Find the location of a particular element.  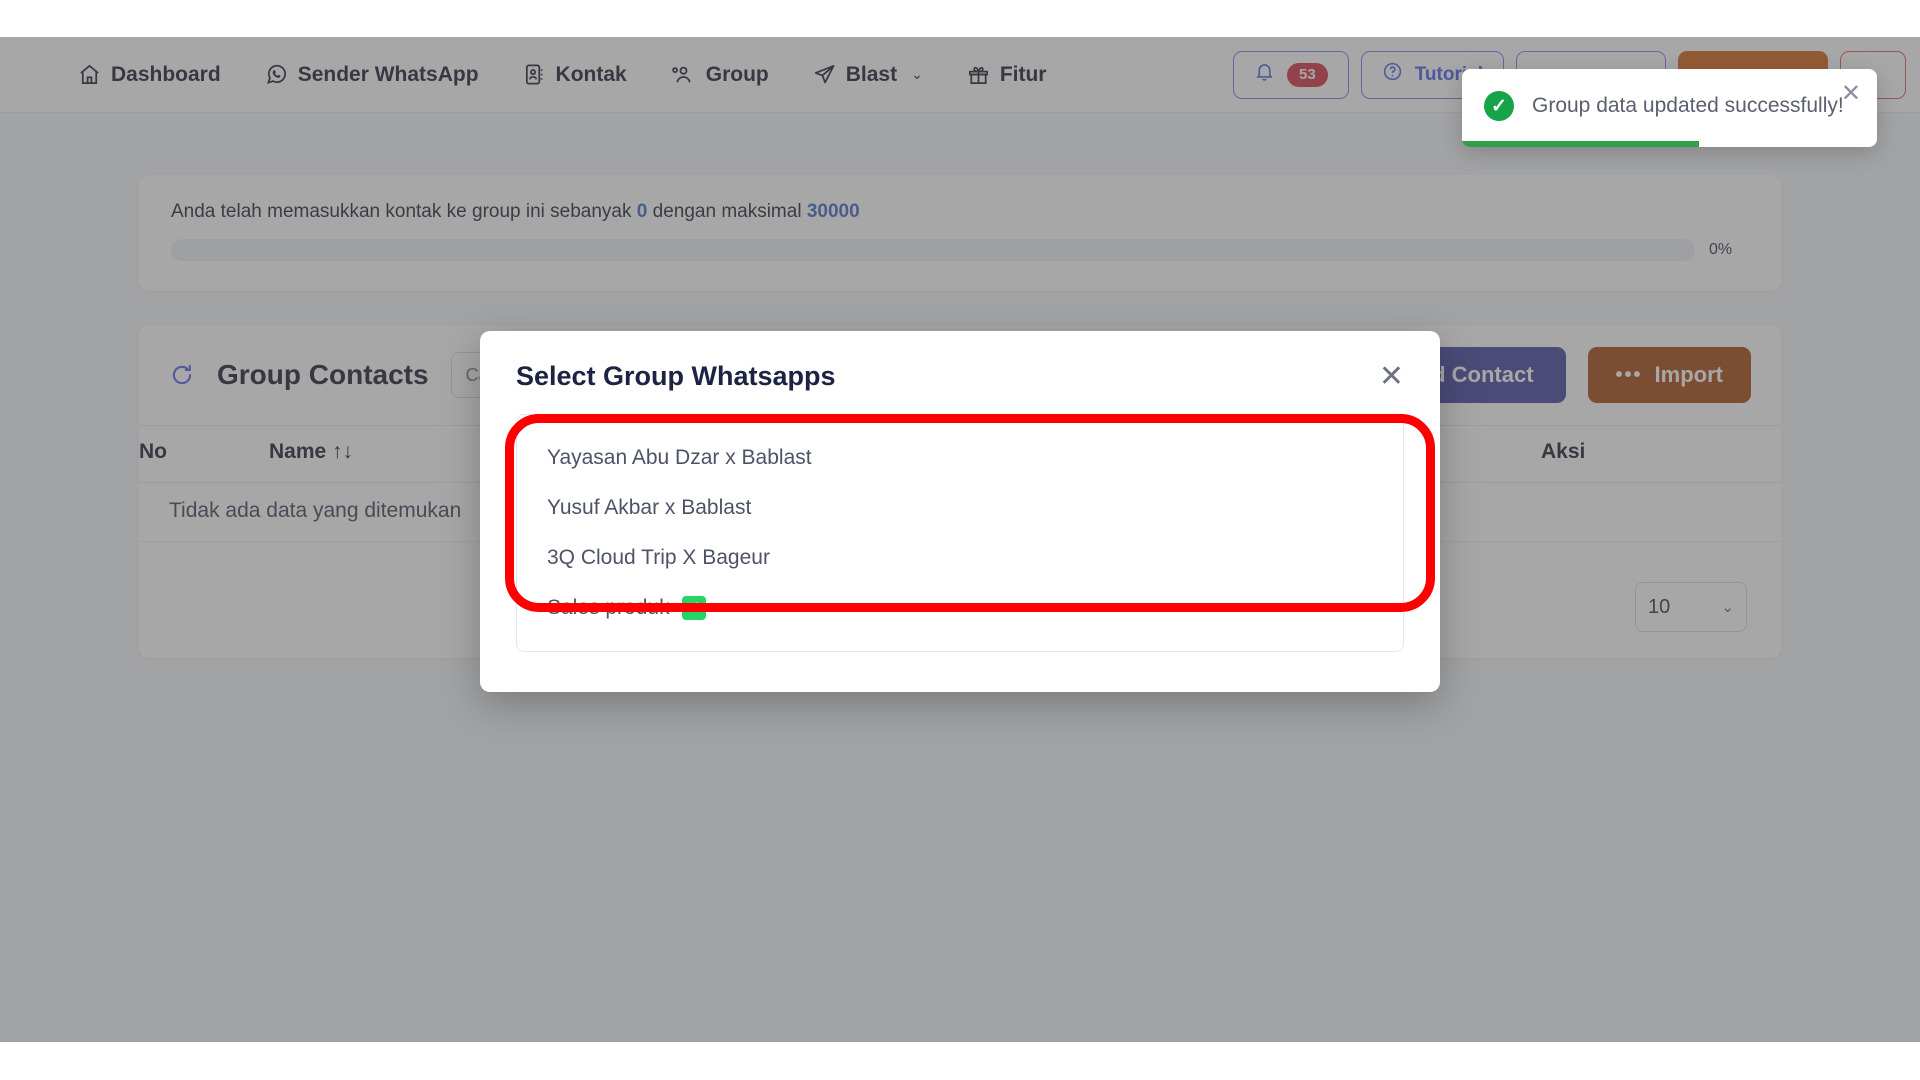

modal-header: Select Group Whatsapps ✕ is located at coordinates (960, 370).